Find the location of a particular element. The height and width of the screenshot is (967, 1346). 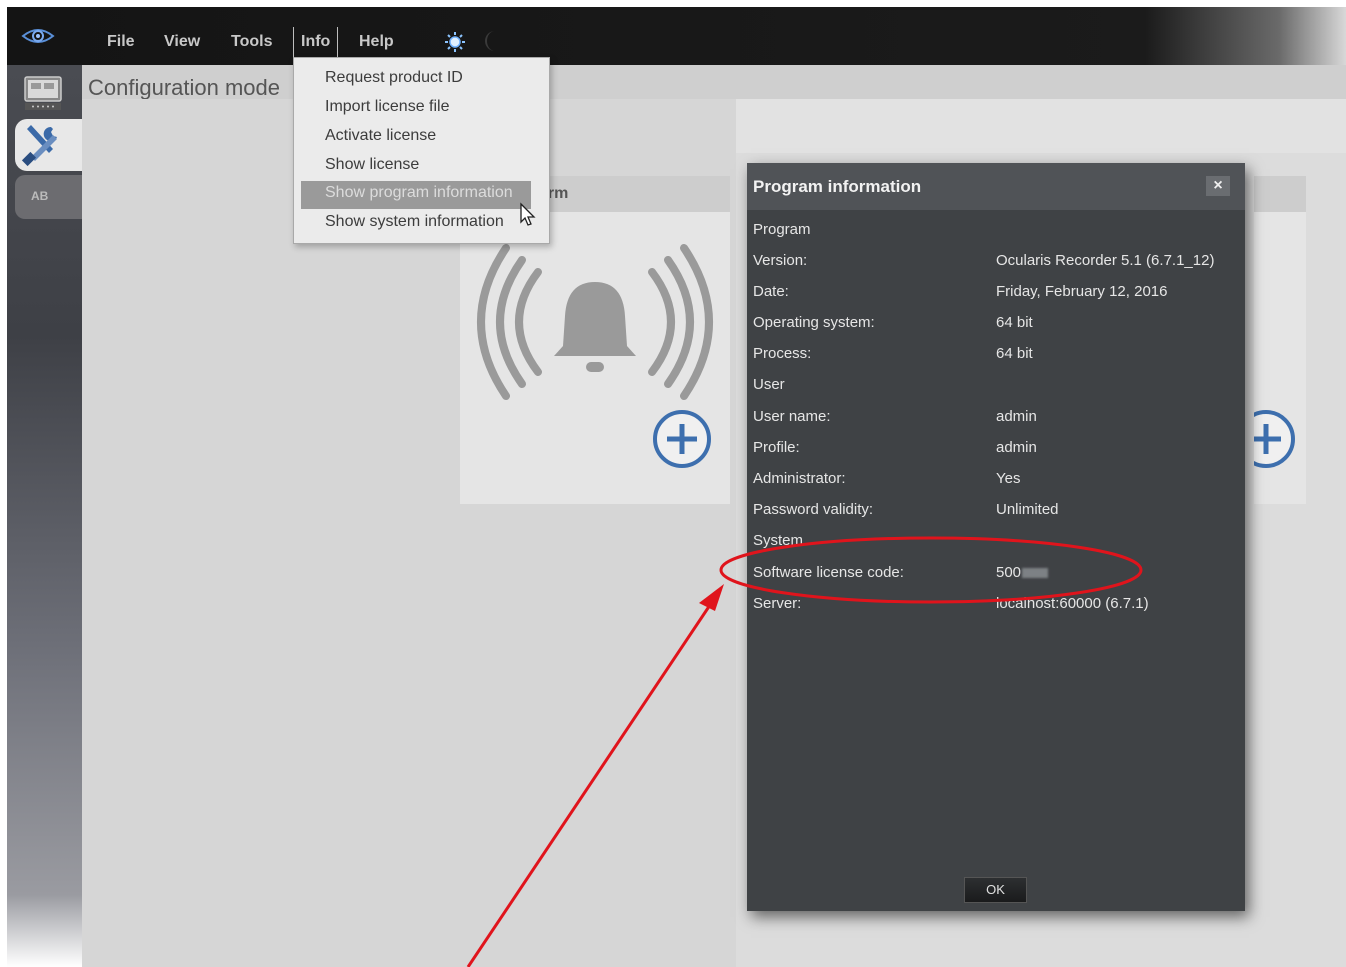

highlight-ellipse is located at coordinates (931, 570).